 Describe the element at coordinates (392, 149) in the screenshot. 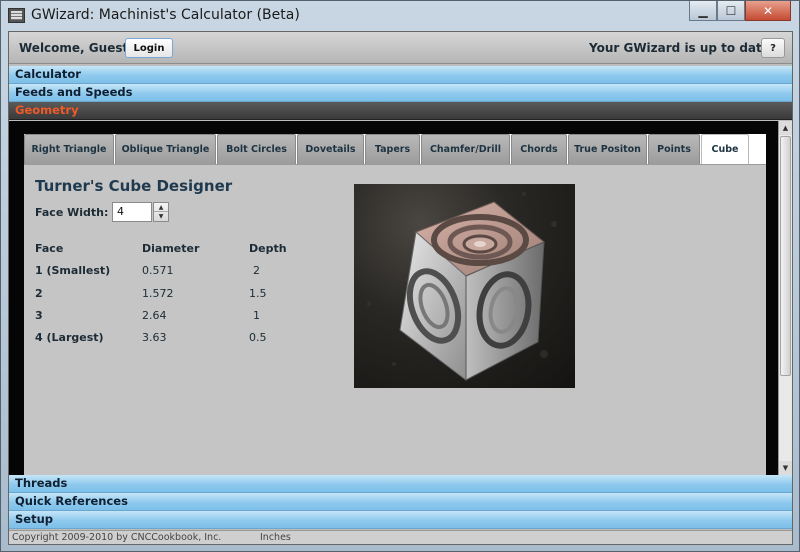

I see `tab-tapers: Tapers` at that location.